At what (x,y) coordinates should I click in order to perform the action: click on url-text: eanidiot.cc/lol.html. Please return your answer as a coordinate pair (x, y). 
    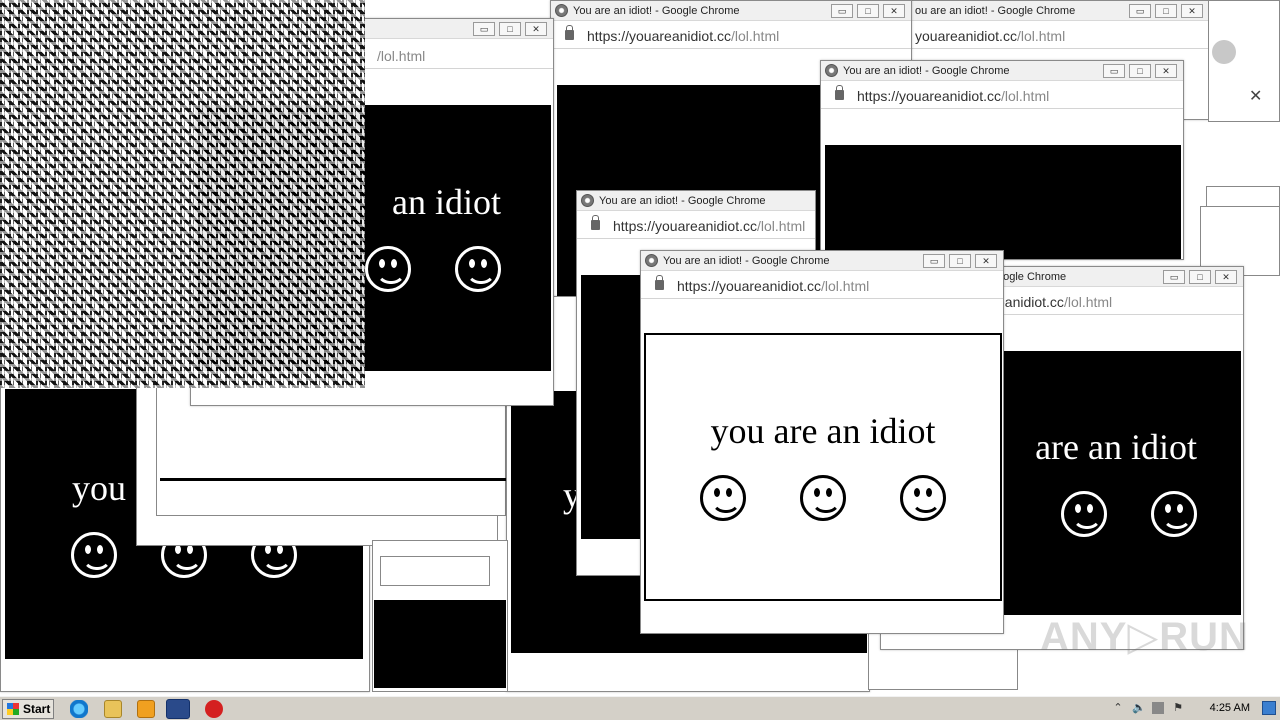
    Looking at the image, I should click on (1055, 302).